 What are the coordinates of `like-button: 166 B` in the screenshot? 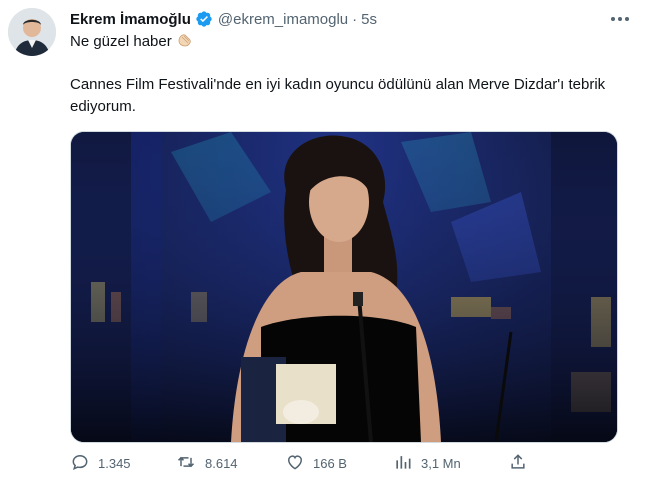 It's located at (316, 463).